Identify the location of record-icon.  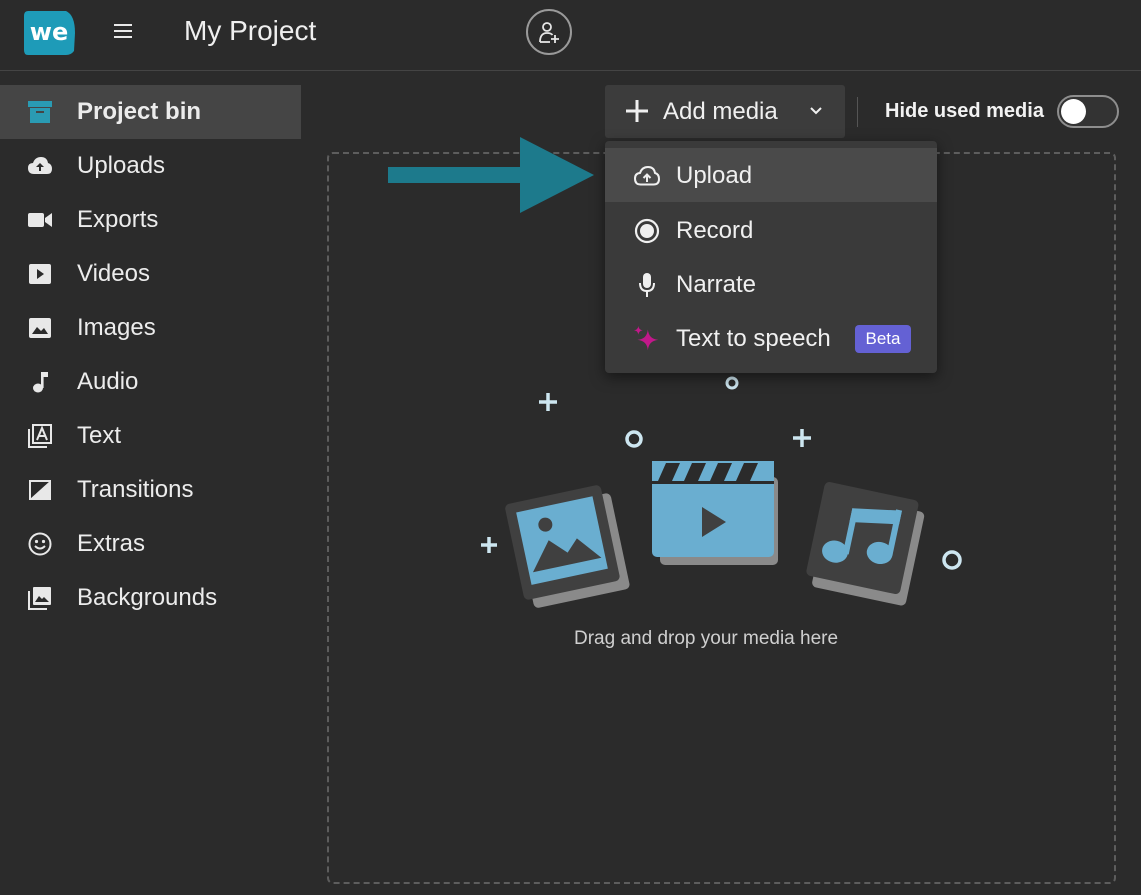
(647, 231).